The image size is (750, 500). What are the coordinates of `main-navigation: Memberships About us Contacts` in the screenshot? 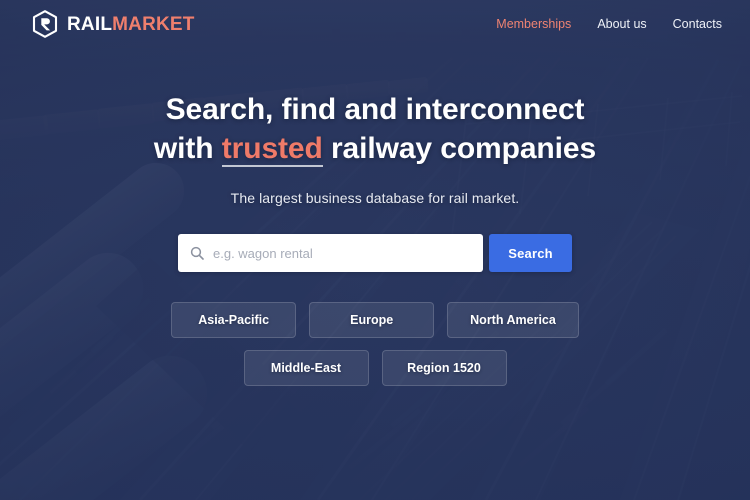 It's located at (609, 24).